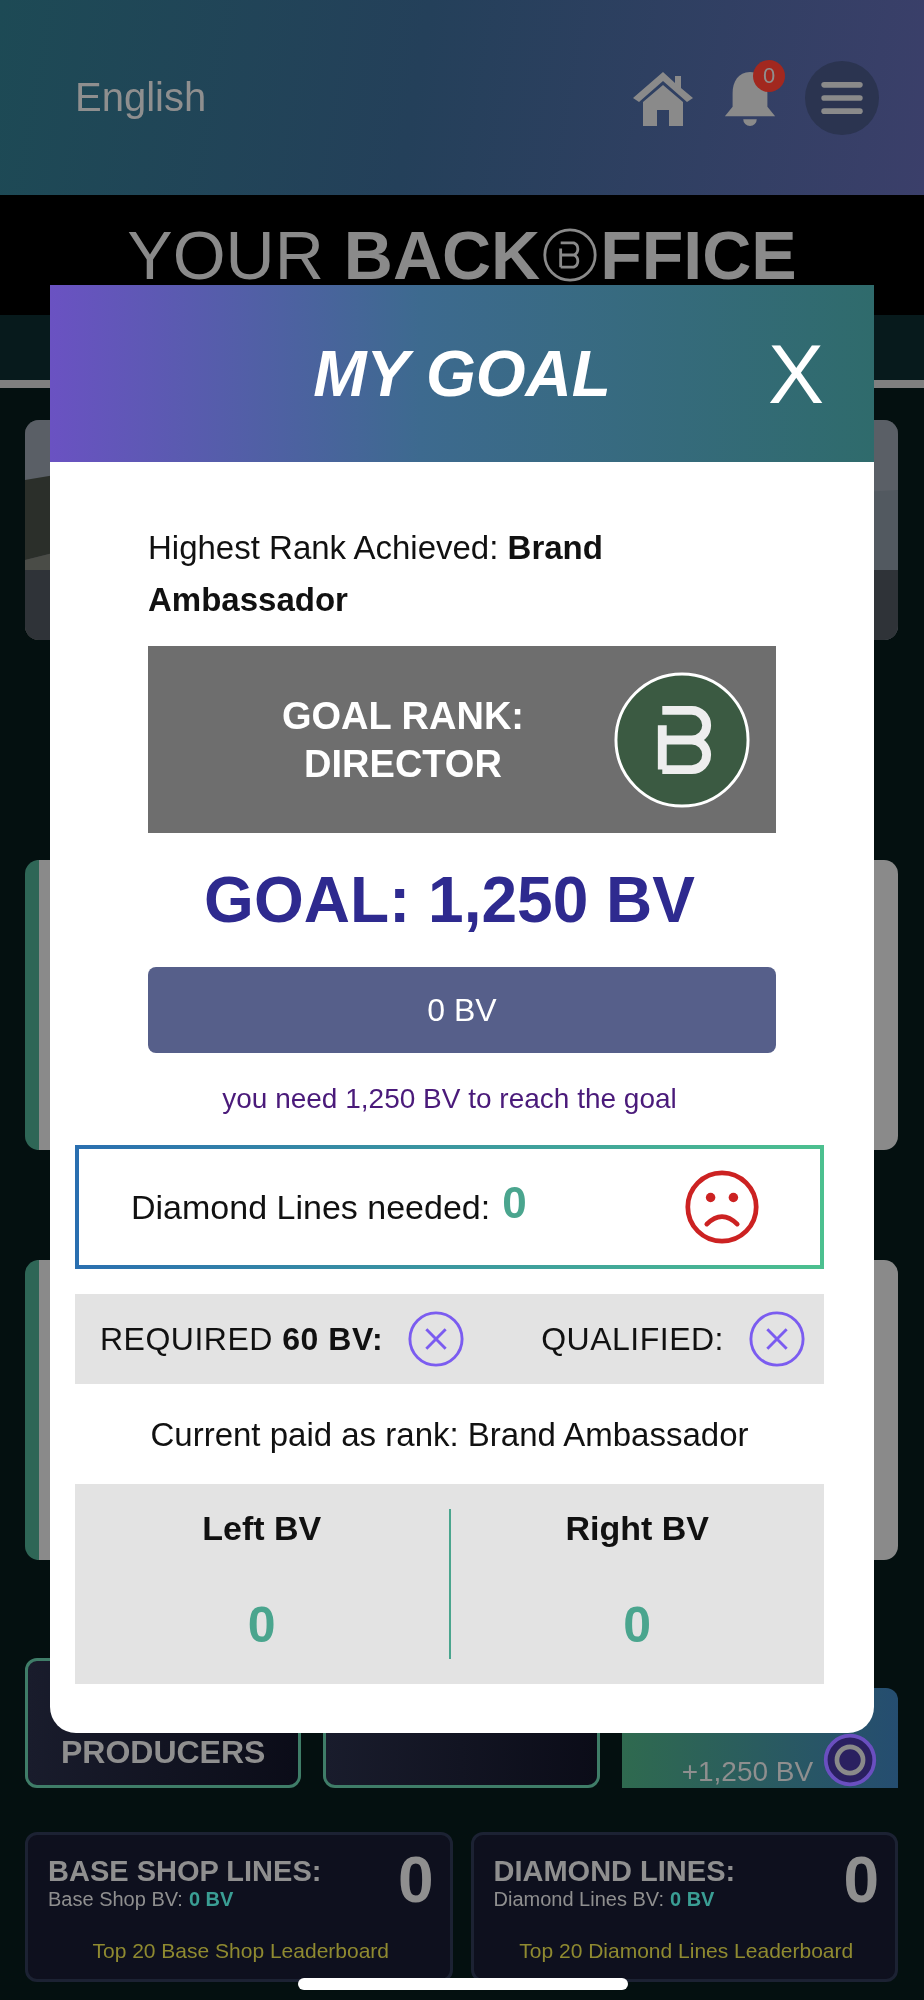 The image size is (924, 2000). What do you see at coordinates (442, 255) in the screenshot?
I see `logo-text: BACK` at bounding box center [442, 255].